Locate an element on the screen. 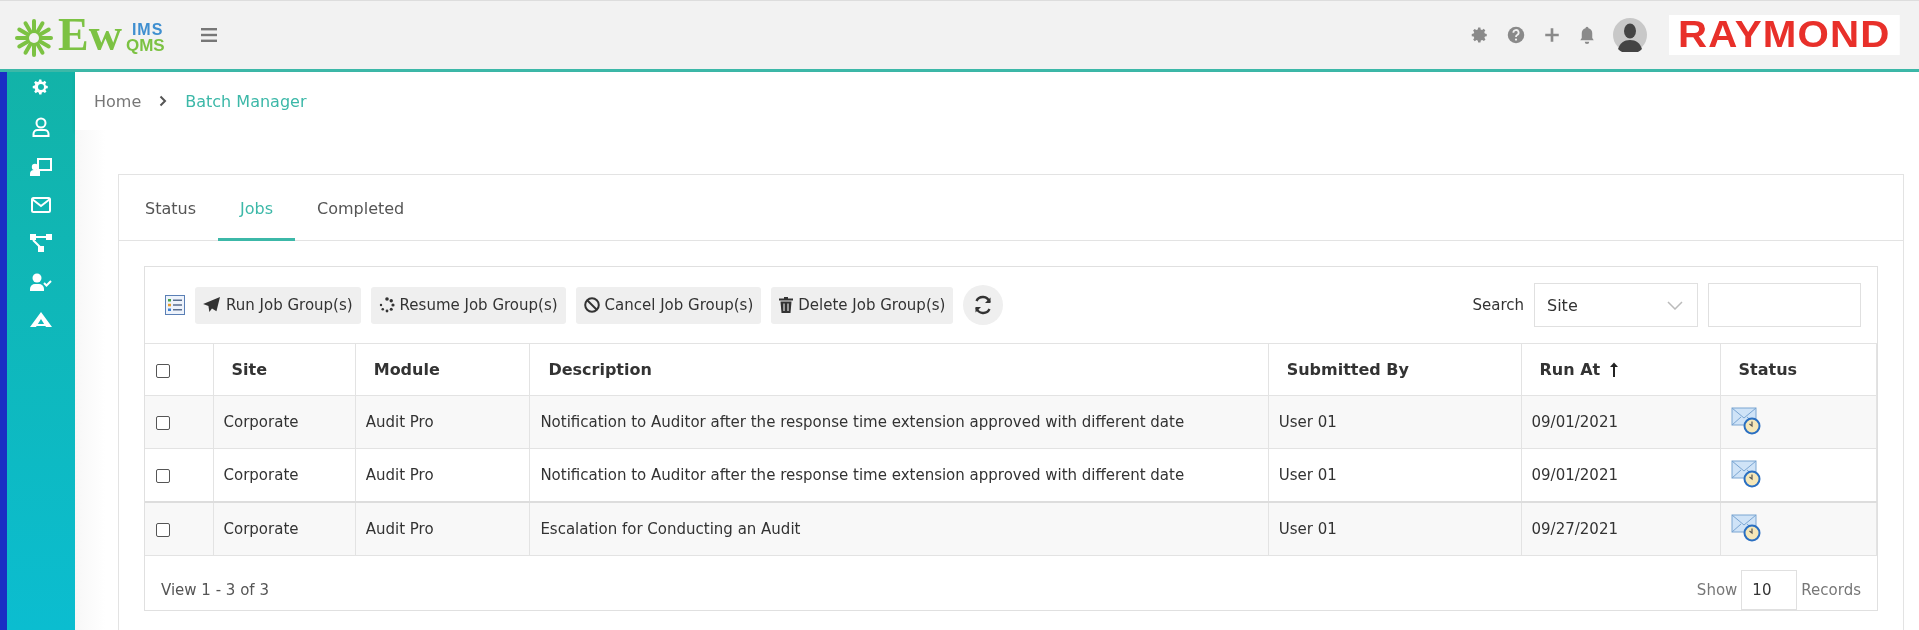 This screenshot has height=630, width=1919. logo-text: QMS is located at coordinates (145, 46).